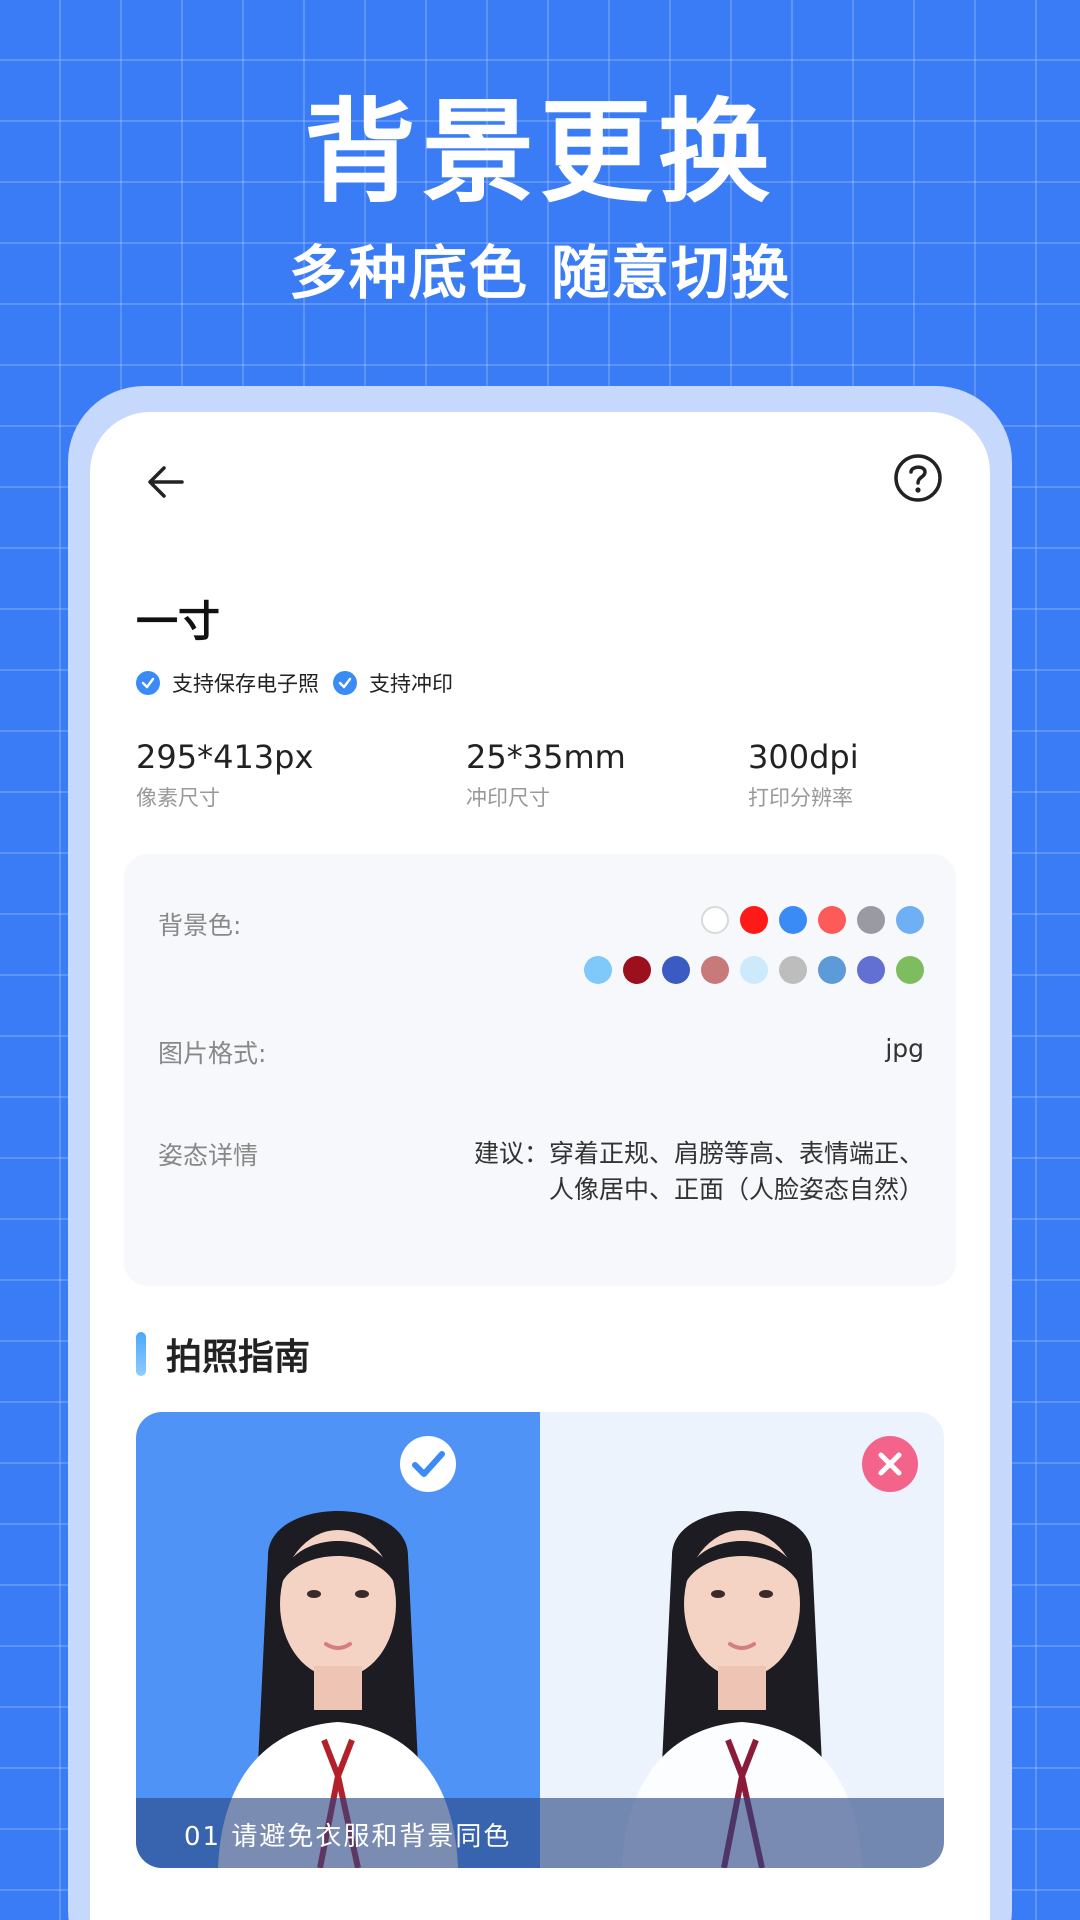 This screenshot has height=1920, width=1080. What do you see at coordinates (698, 1171) in the screenshot?
I see `posture-value: 建议：穿着正规、肩膀等高、表情端正、人像居中、正面（人脸姿态自然）` at bounding box center [698, 1171].